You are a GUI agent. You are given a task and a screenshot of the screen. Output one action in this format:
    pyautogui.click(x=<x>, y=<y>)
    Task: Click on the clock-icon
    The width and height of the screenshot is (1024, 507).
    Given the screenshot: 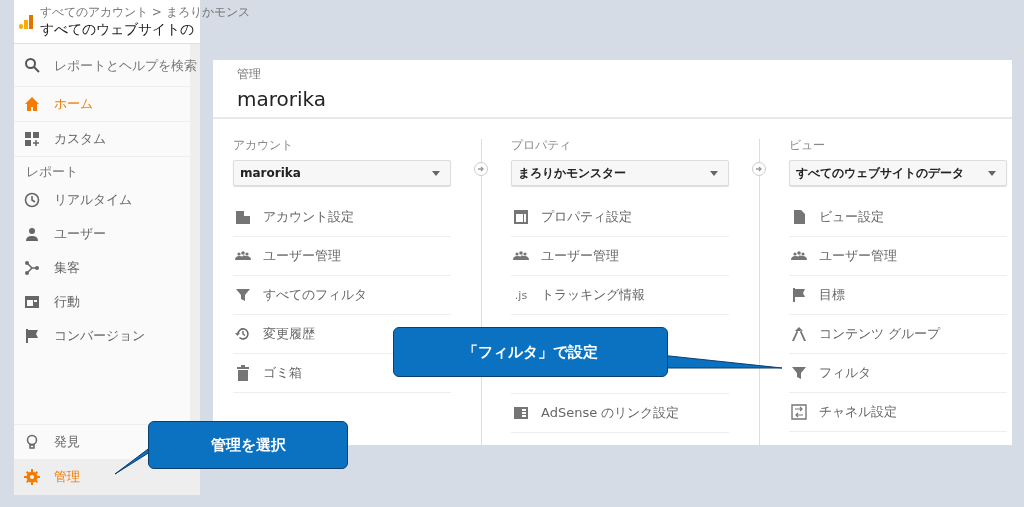 What is the action you would take?
    pyautogui.click(x=32, y=200)
    